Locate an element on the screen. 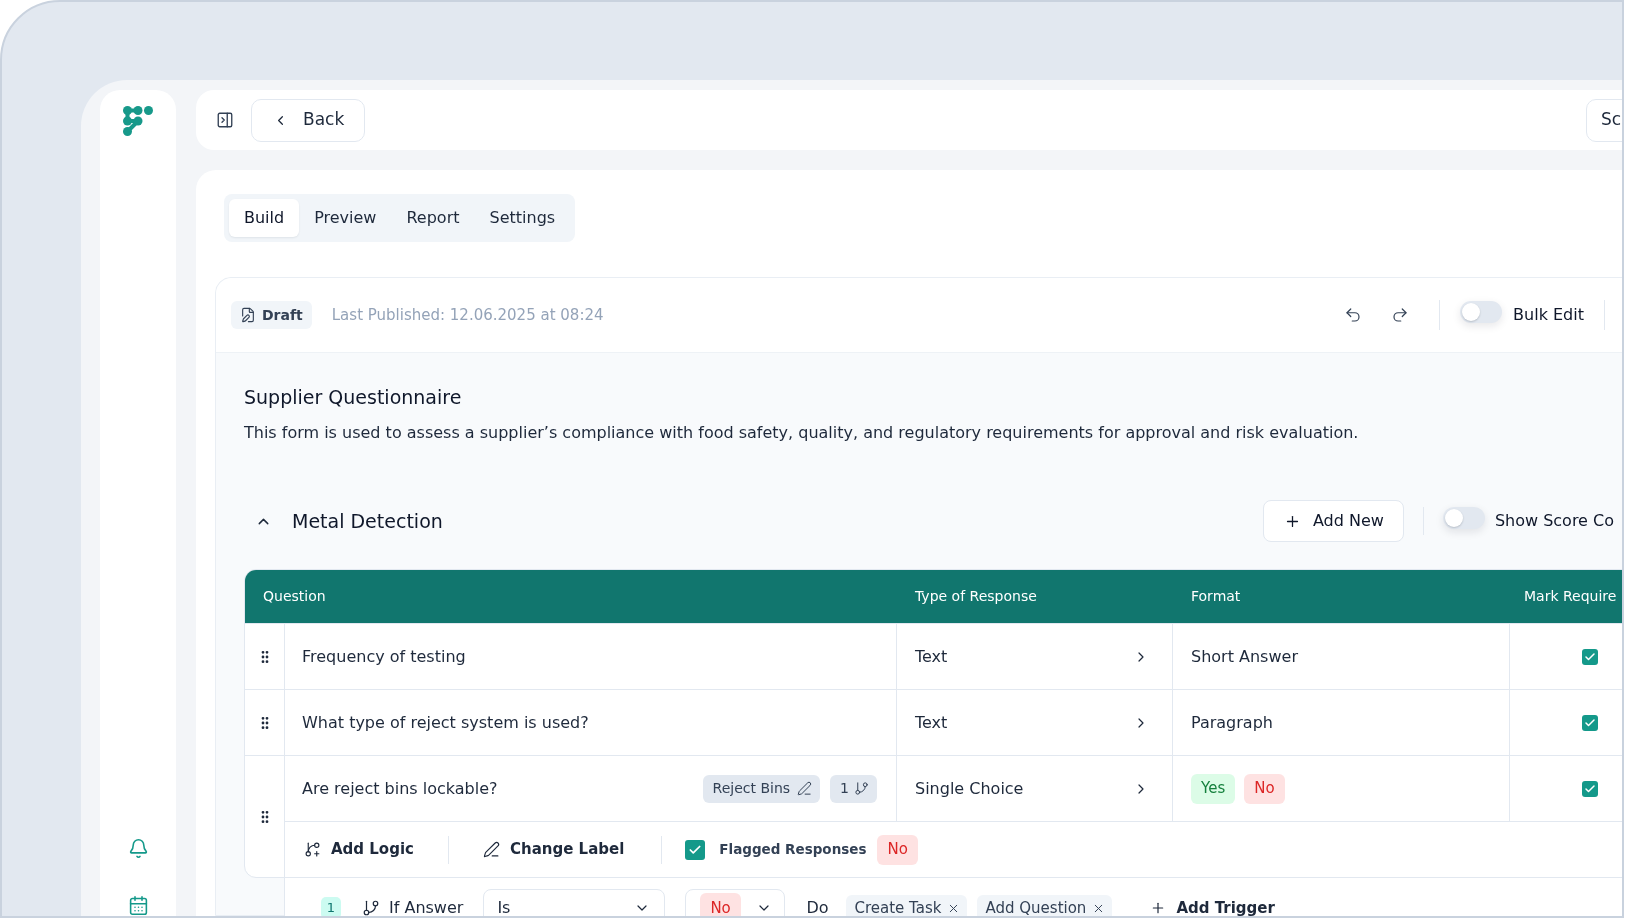 The width and height of the screenshot is (1626, 920). column-header: Format is located at coordinates (1216, 596).